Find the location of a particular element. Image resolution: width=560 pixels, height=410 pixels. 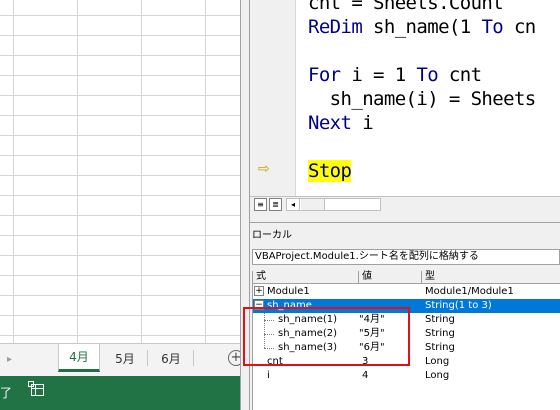

highlight-callout-box is located at coordinates (326, 336).